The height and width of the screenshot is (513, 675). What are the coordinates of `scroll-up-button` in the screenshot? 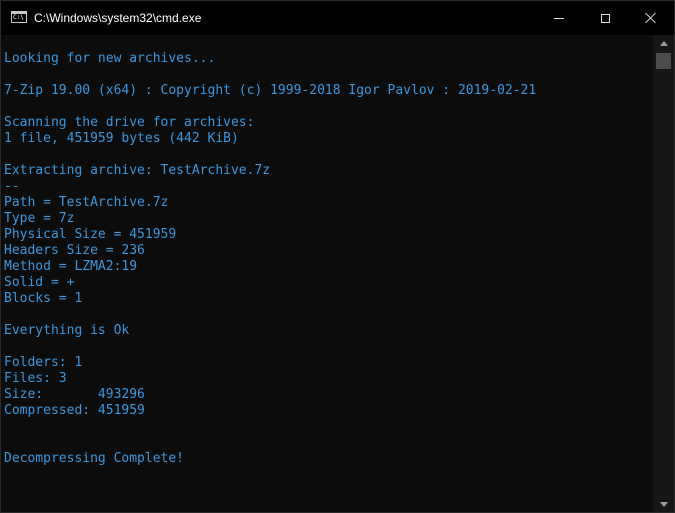 It's located at (663, 43).